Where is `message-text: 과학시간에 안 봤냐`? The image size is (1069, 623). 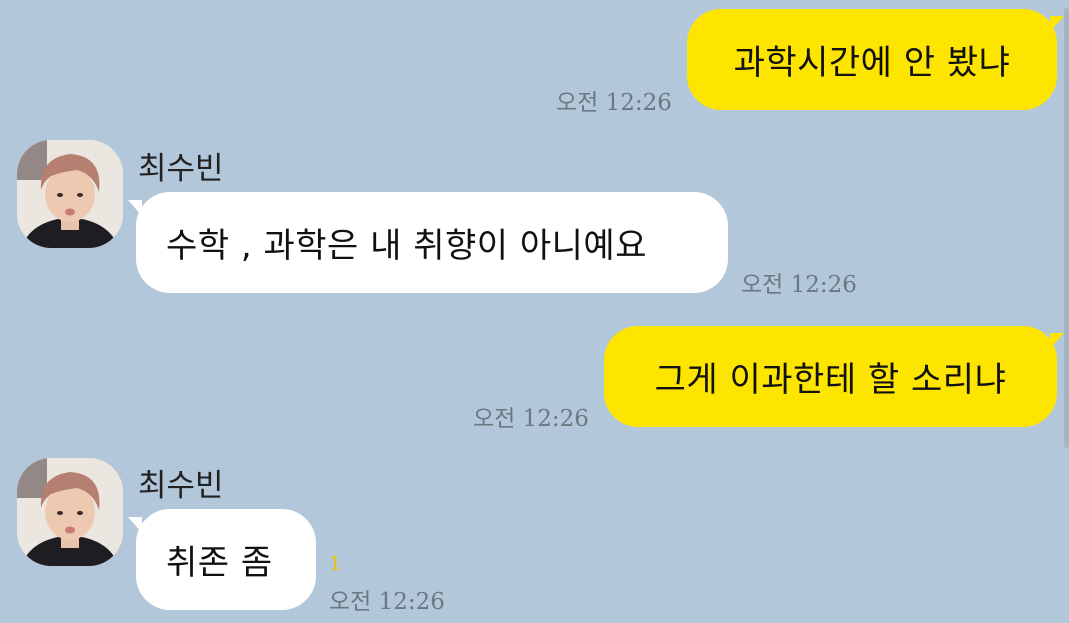 message-text: 과학시간에 안 봤냐 is located at coordinates (872, 63).